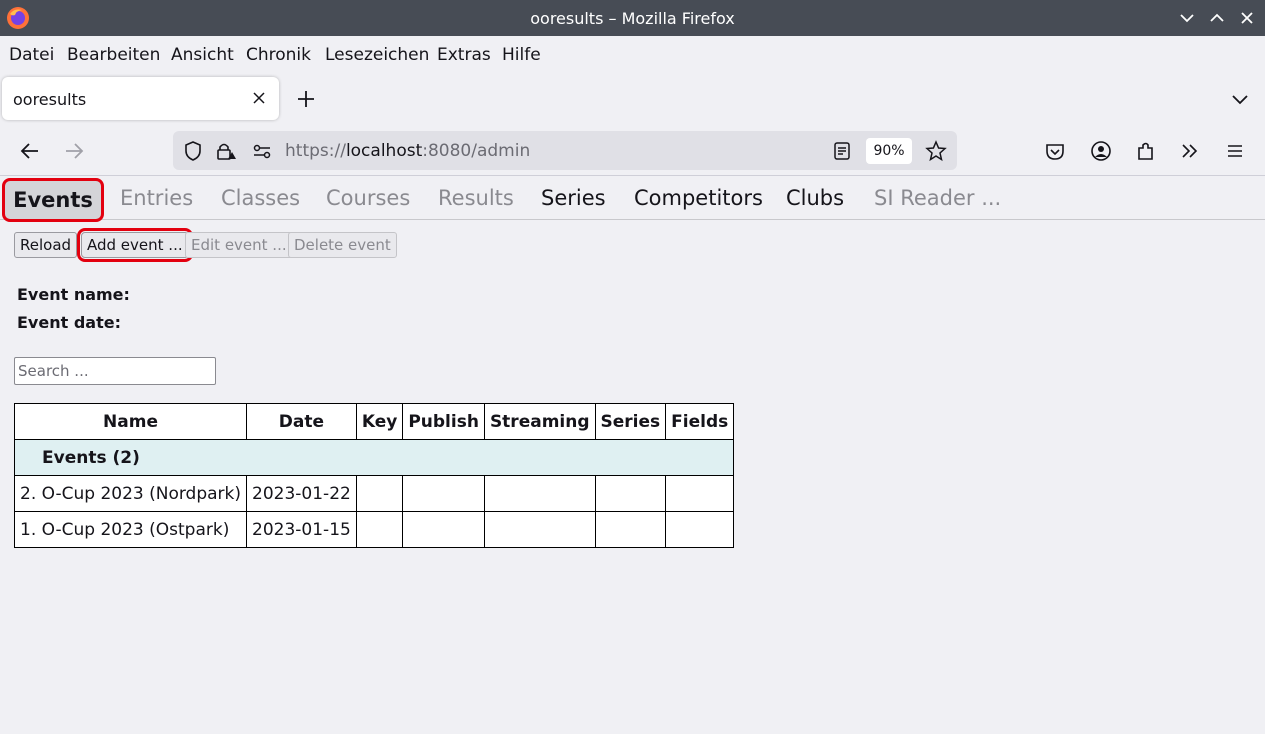  What do you see at coordinates (1101, 151) in the screenshot?
I see `account-icon` at bounding box center [1101, 151].